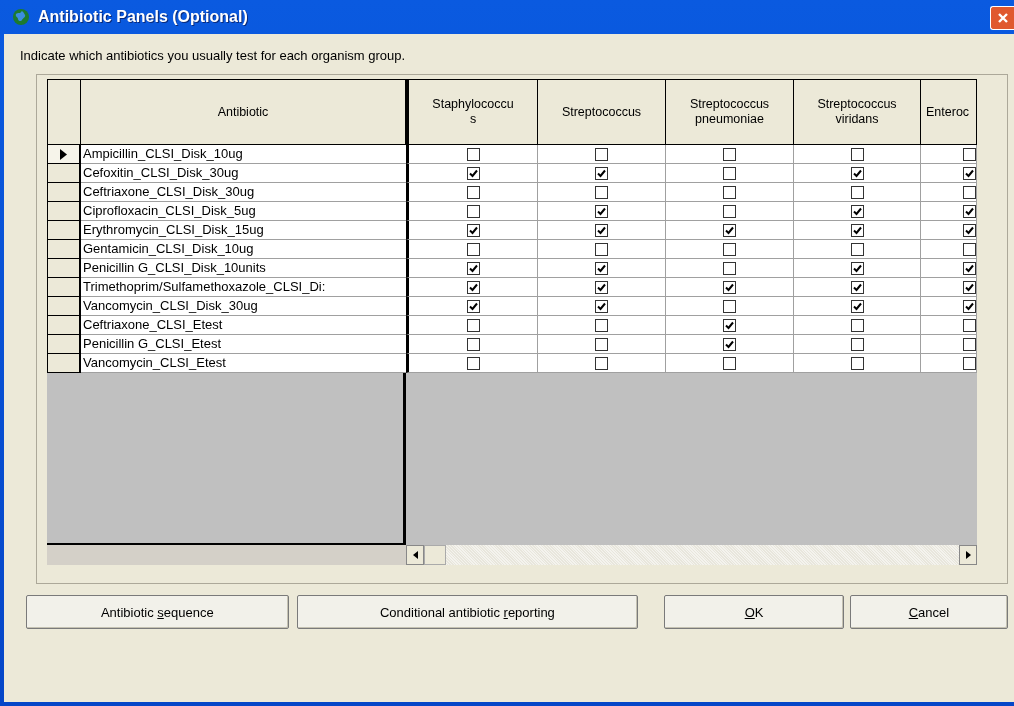 This screenshot has height=706, width=1014. What do you see at coordinates (467, 612) in the screenshot?
I see `dialog-button: Conditional antibiotic reporting` at bounding box center [467, 612].